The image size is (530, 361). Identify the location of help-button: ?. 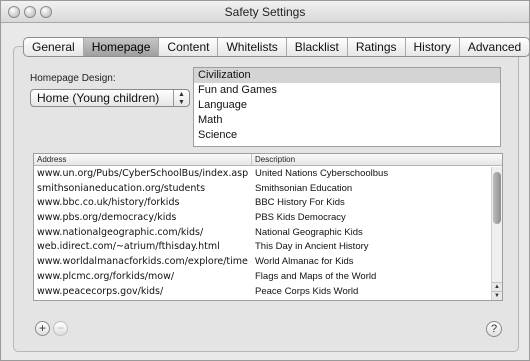
(494, 329).